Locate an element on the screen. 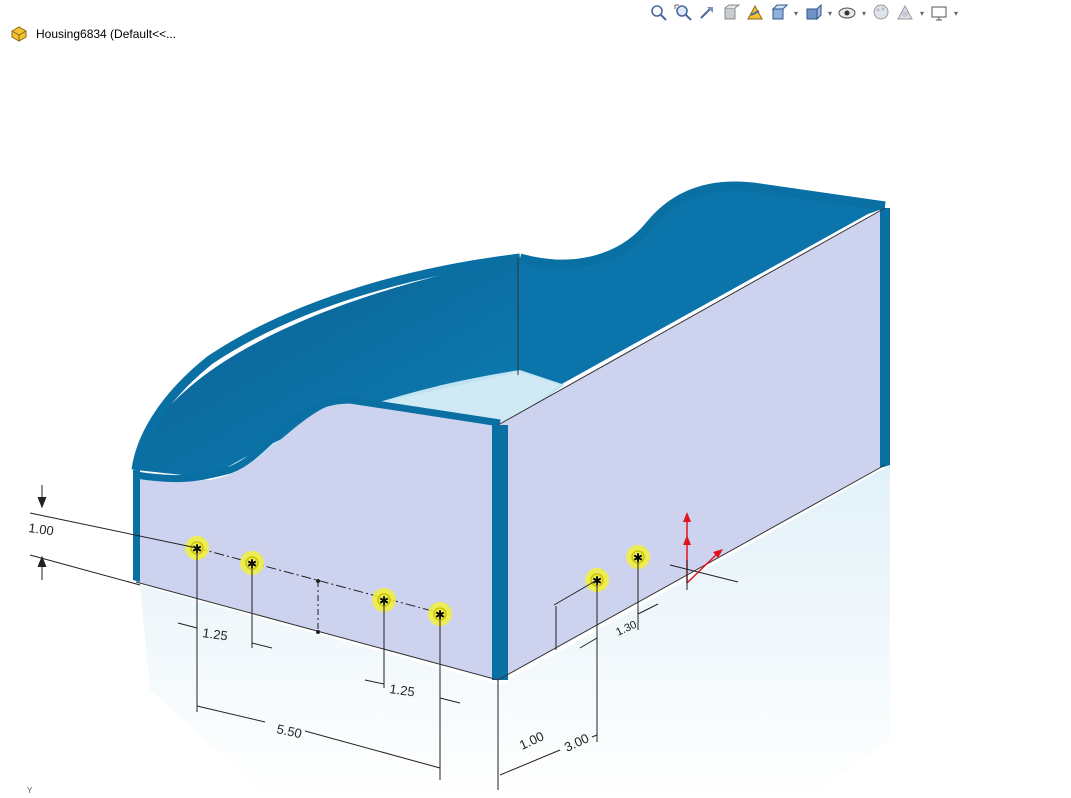  axis-indicator-label: Y is located at coordinates (30, 790).